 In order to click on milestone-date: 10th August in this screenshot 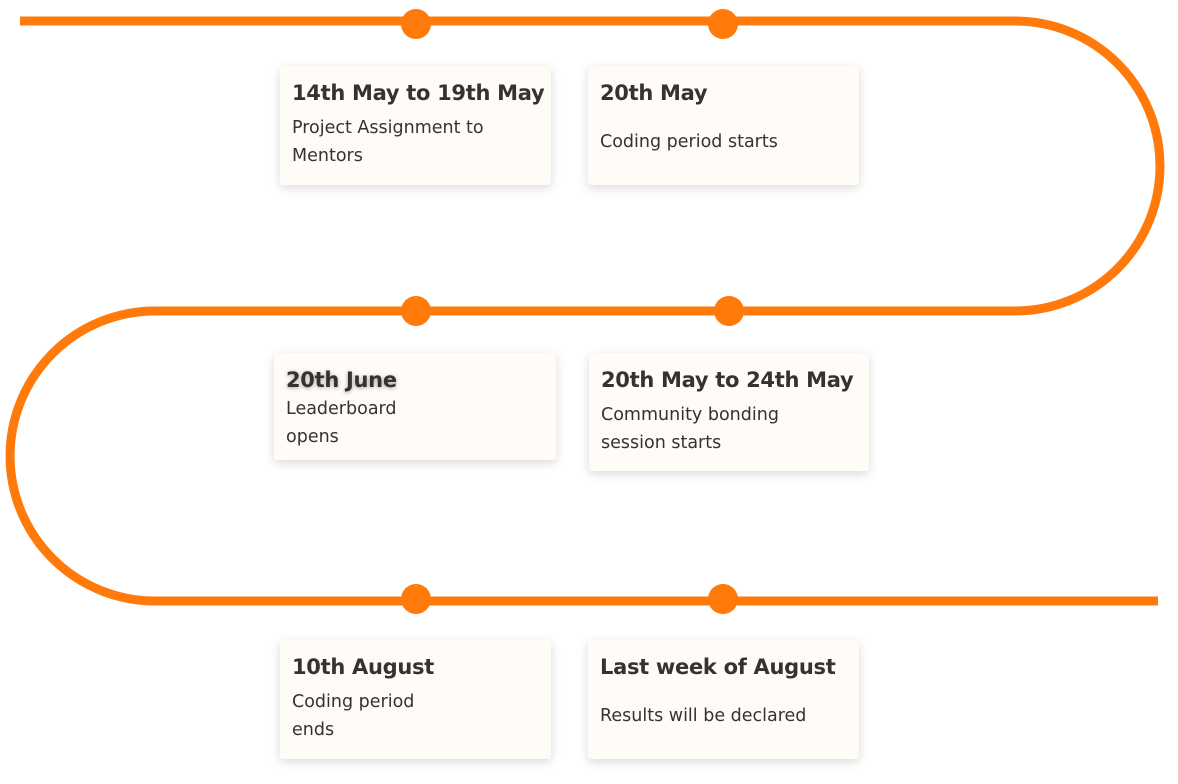, I will do `click(363, 667)`.